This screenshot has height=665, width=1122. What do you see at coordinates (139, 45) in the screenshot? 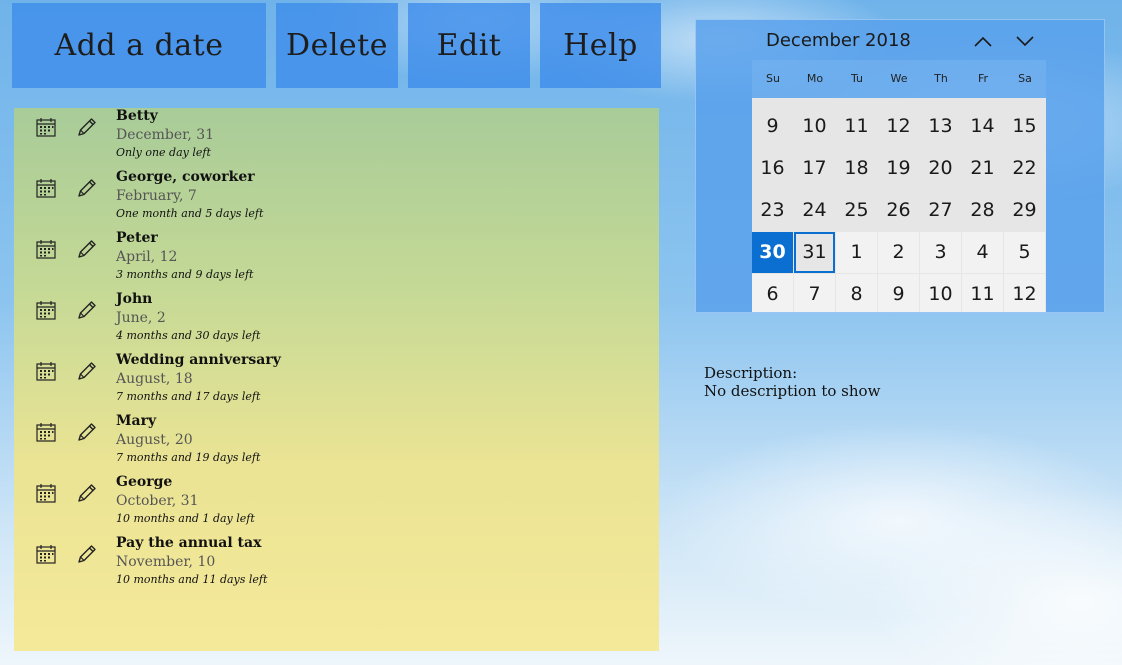
I see `add-date-button: Add a date` at bounding box center [139, 45].